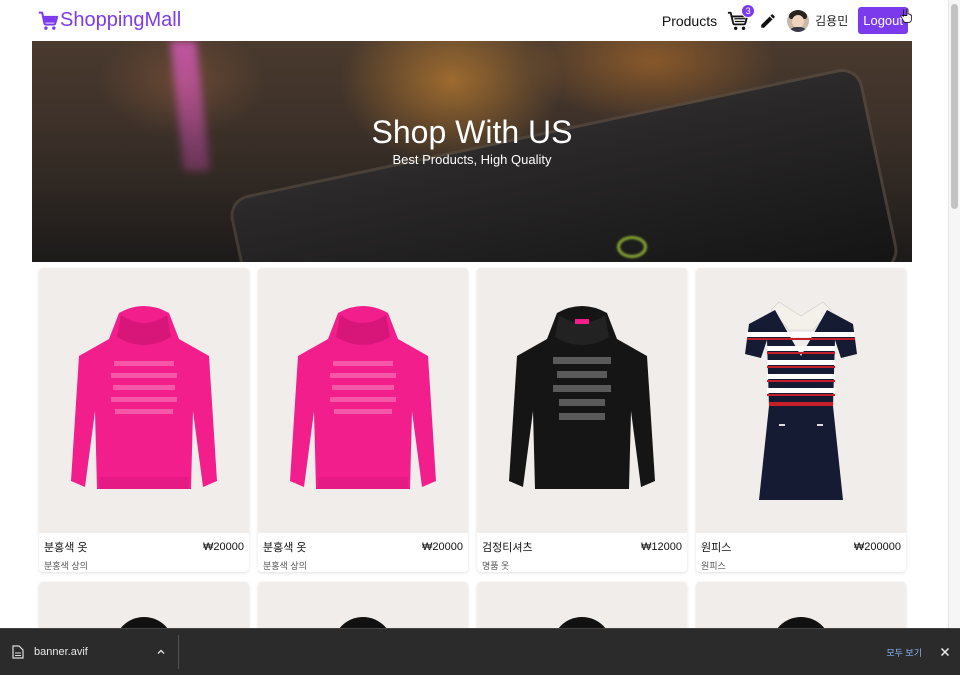 This screenshot has height=675, width=960. I want to click on product-price: ₩200000, so click(877, 547).